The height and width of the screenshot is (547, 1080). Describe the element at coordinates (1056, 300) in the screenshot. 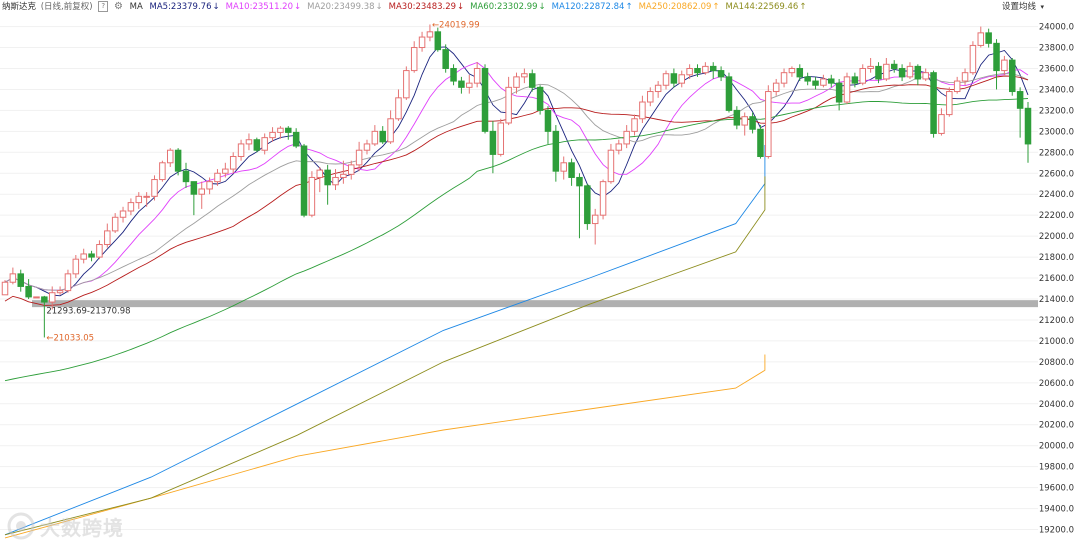

I see `y-tick-label: 21400.0` at that location.